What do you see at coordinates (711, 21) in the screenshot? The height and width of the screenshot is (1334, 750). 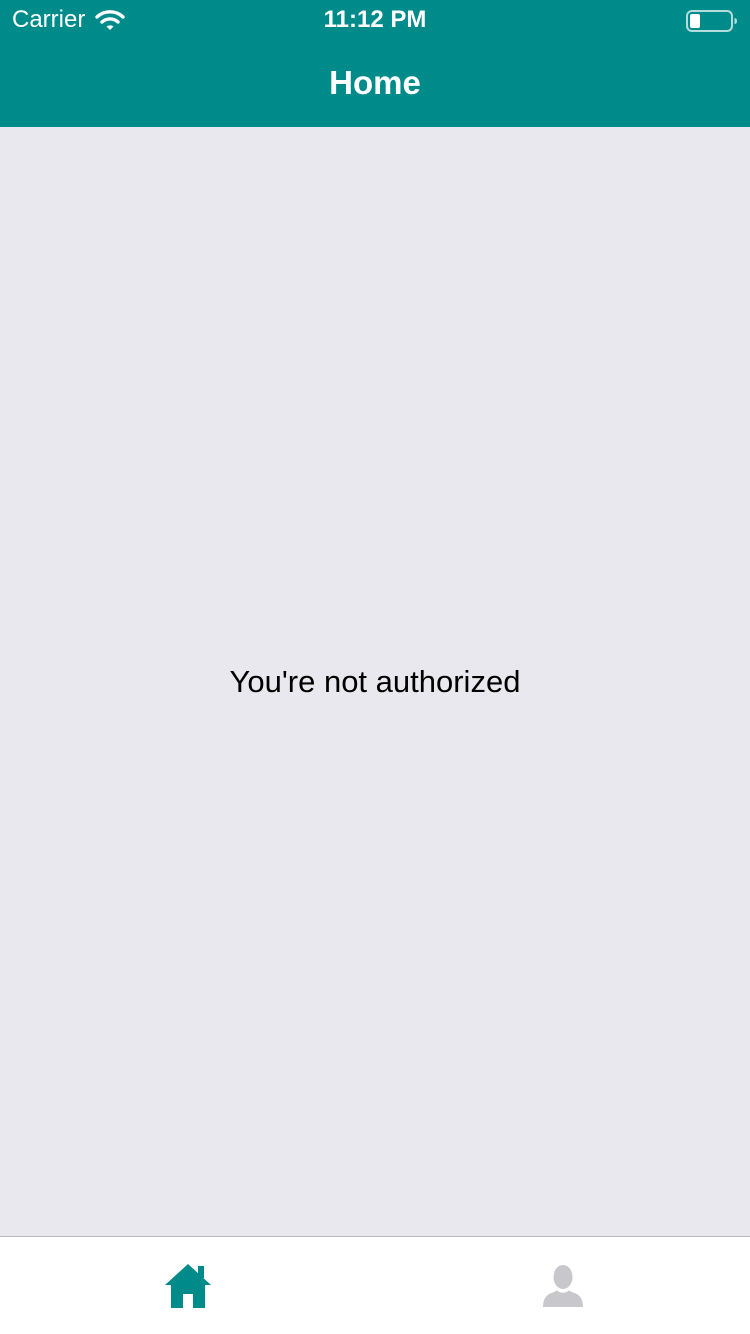 I see `battery-icon` at bounding box center [711, 21].